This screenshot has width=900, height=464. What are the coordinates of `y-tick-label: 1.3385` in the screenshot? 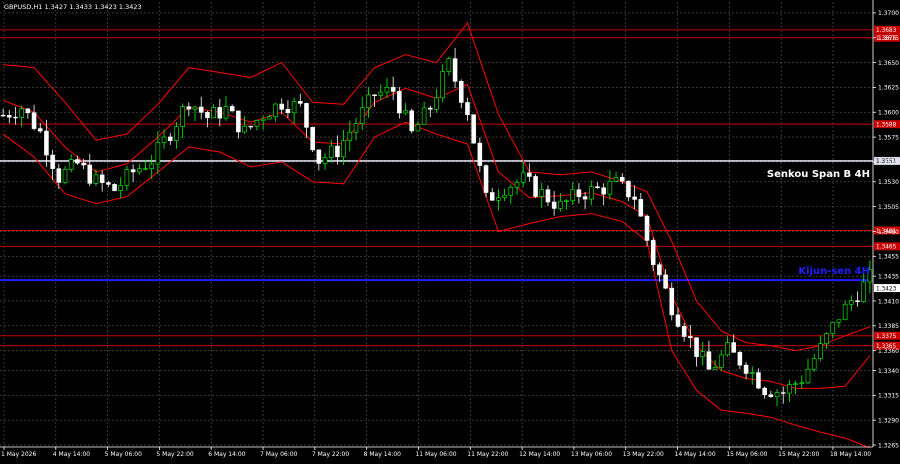 It's located at (888, 326).